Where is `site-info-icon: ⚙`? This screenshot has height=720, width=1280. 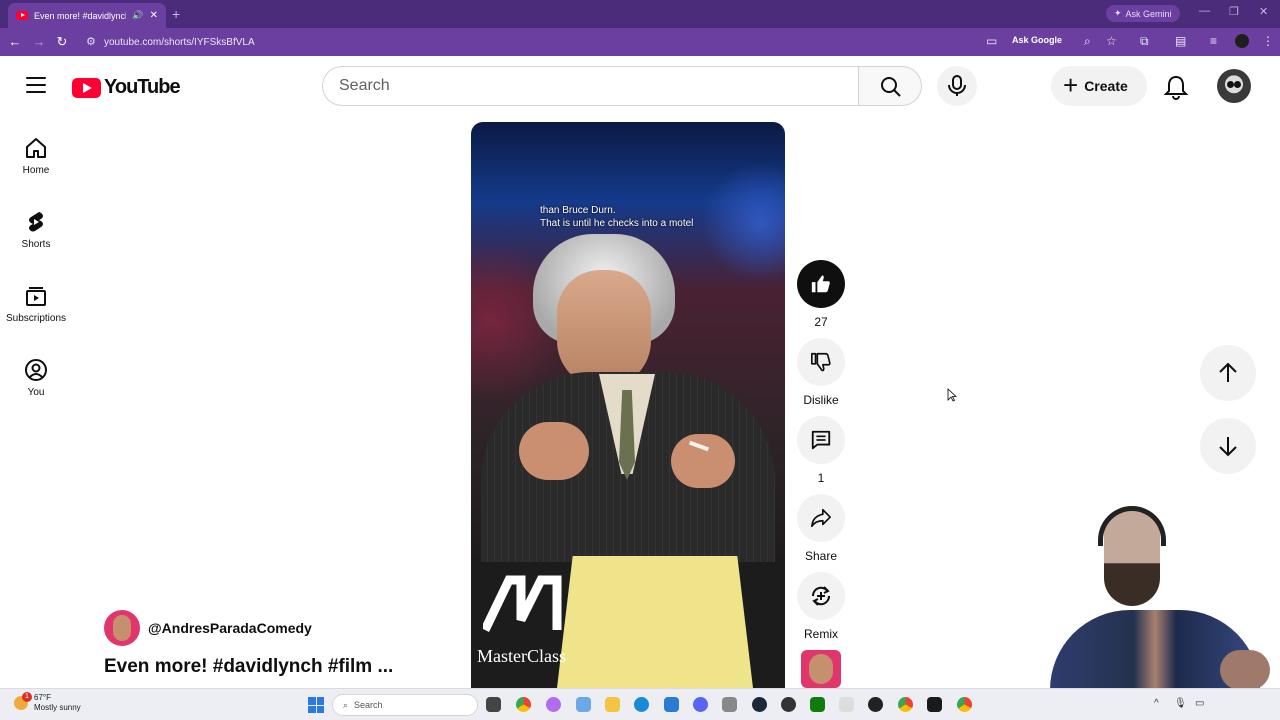
site-info-icon: ⚙ is located at coordinates (91, 41).